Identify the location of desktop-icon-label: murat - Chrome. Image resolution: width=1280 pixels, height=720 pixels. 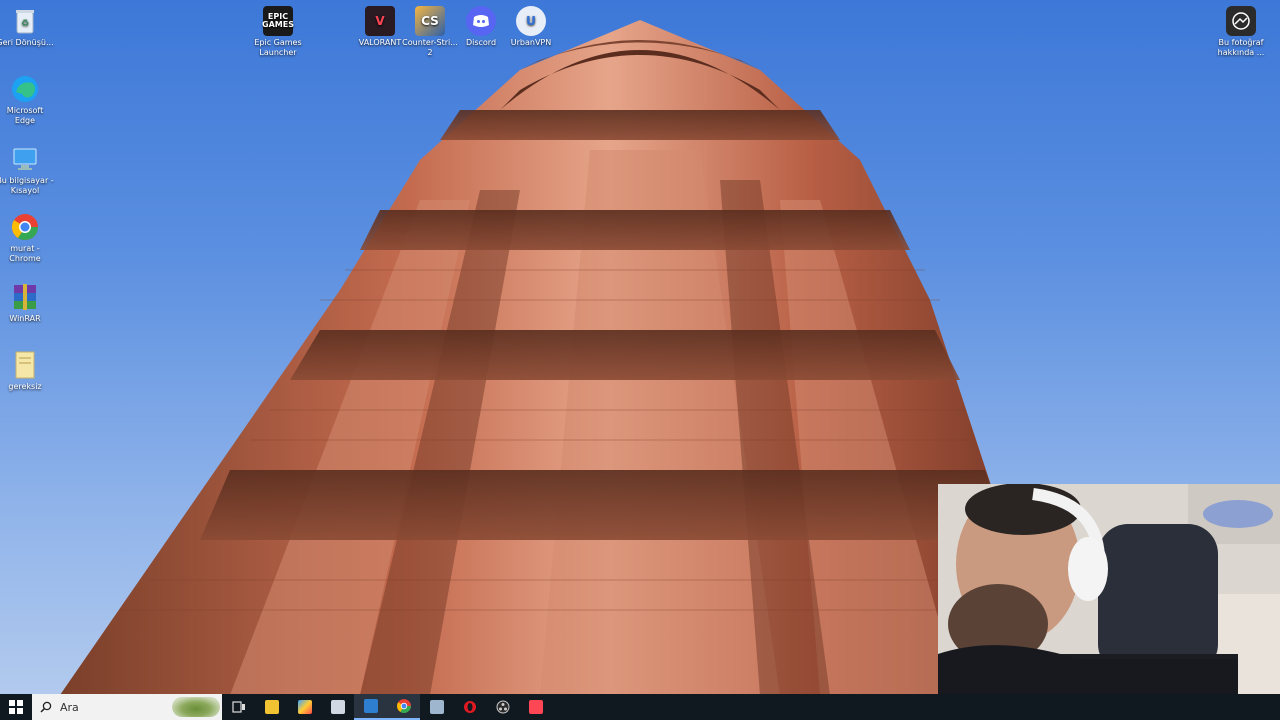
(25, 253).